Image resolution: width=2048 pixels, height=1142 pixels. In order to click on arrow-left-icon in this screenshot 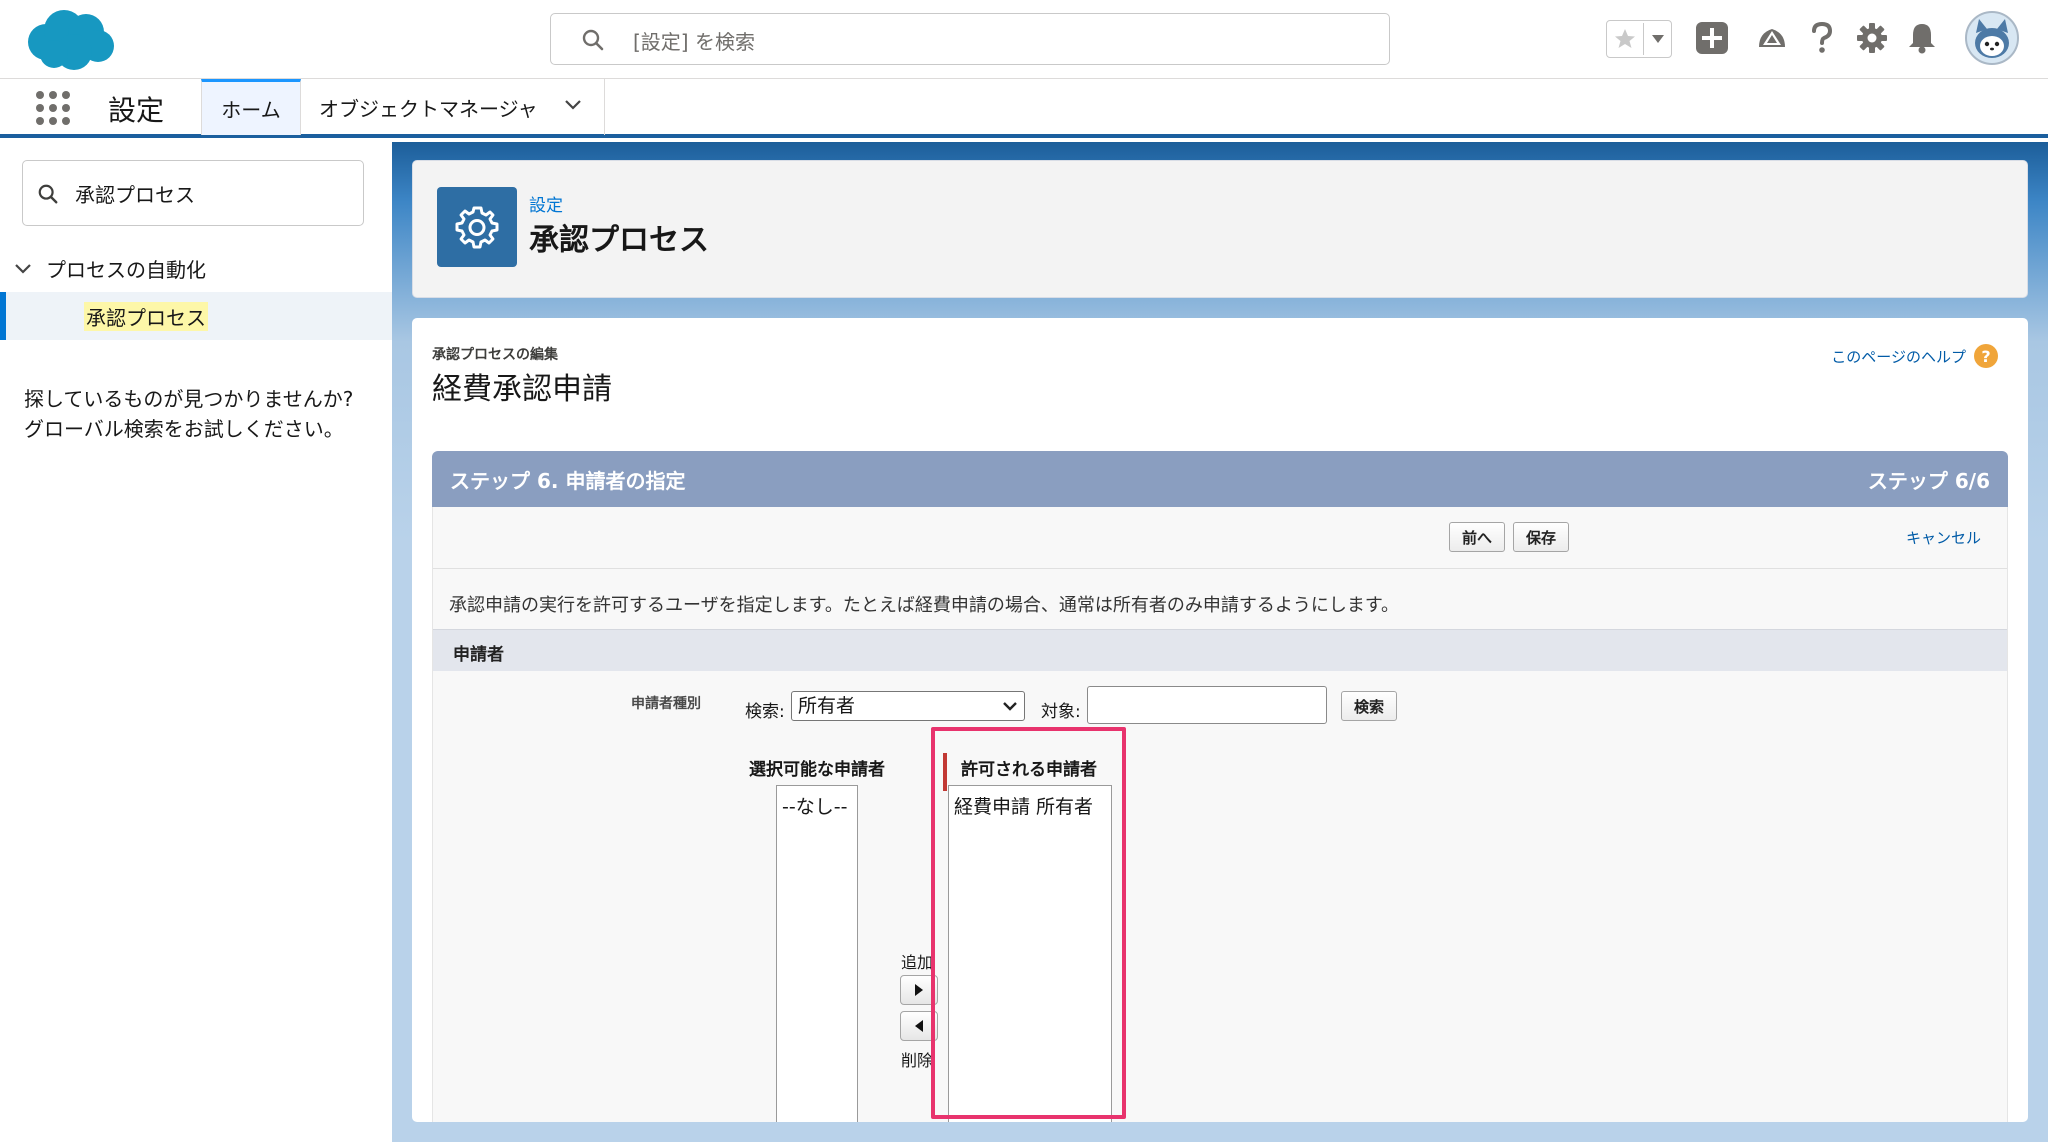, I will do `click(919, 1026)`.